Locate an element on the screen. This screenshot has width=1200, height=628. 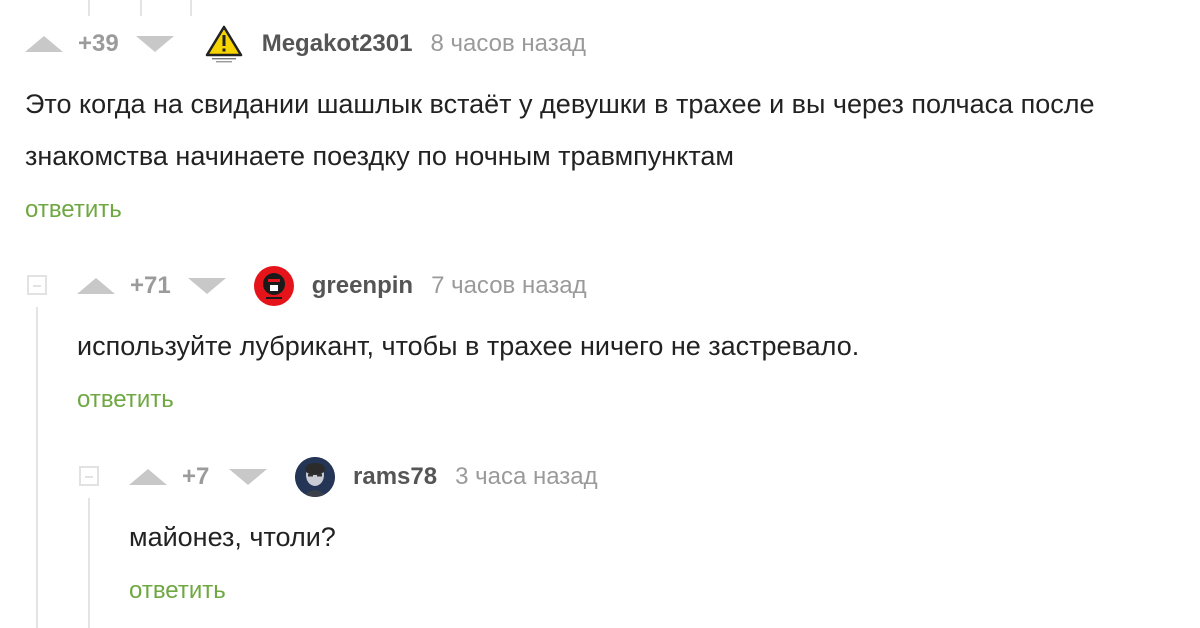
comment-rating: +39 is located at coordinates (98, 43).